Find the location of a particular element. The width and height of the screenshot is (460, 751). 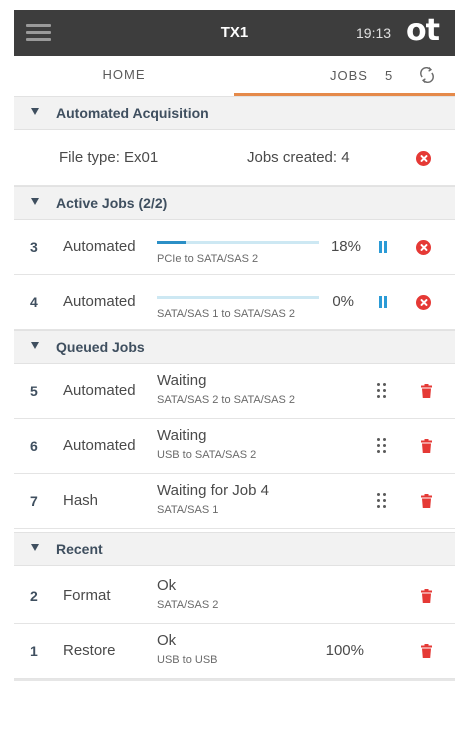

job-row-1: 1 Restore Ok USB to USB 100% is located at coordinates (234, 651).